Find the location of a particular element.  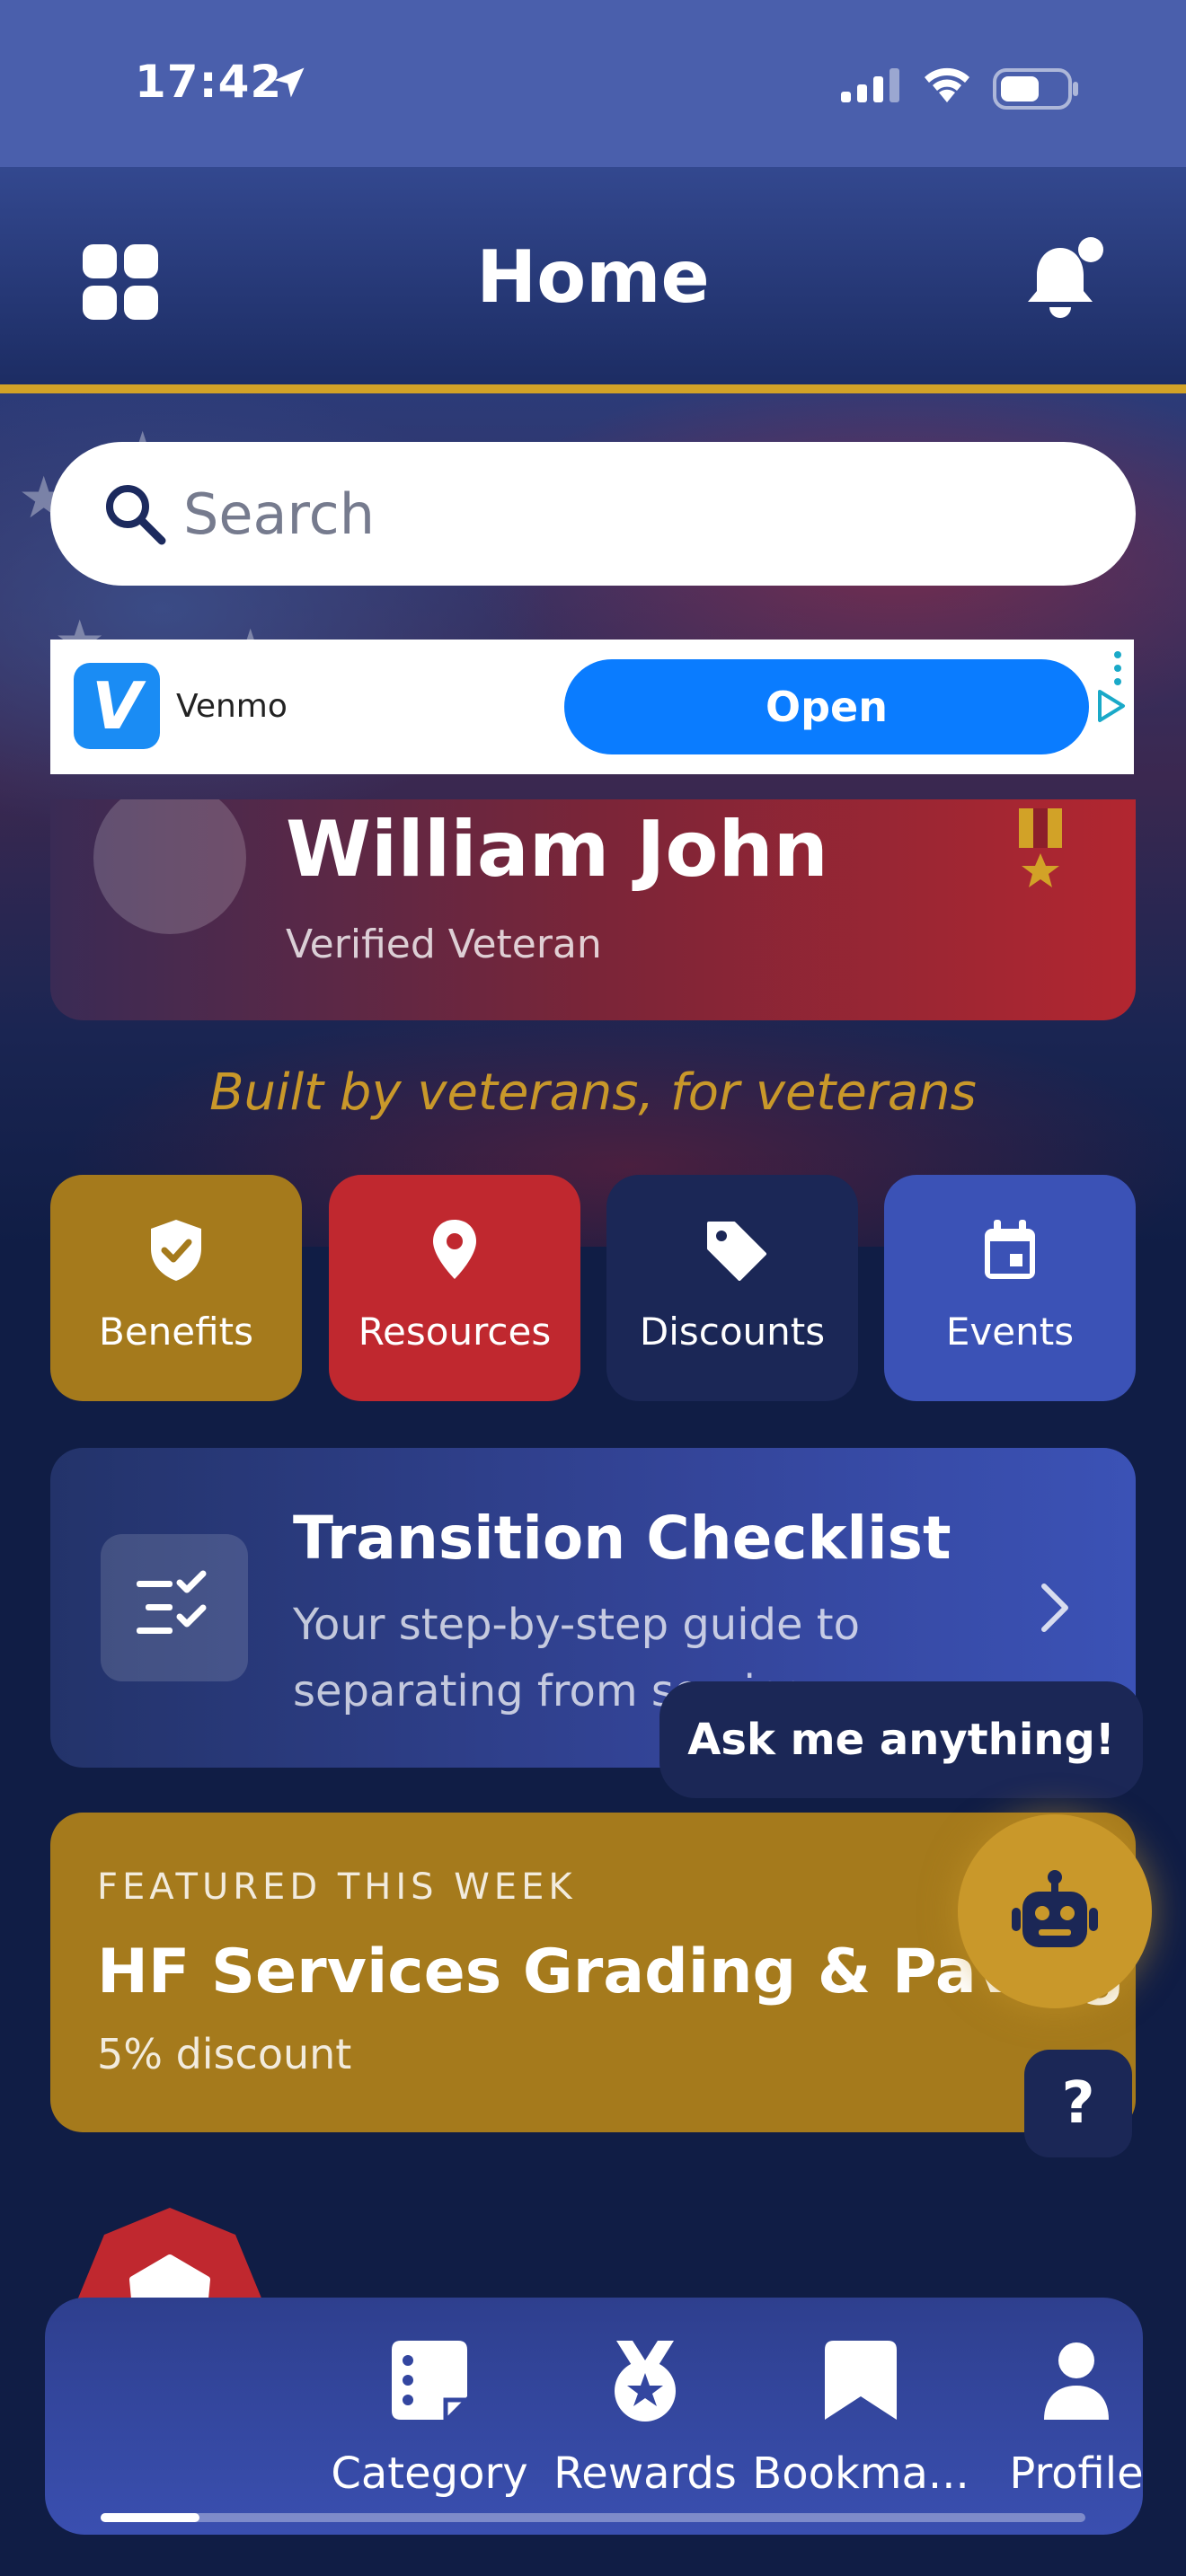

assistant-bubble: Ask me anything! is located at coordinates (901, 1739).